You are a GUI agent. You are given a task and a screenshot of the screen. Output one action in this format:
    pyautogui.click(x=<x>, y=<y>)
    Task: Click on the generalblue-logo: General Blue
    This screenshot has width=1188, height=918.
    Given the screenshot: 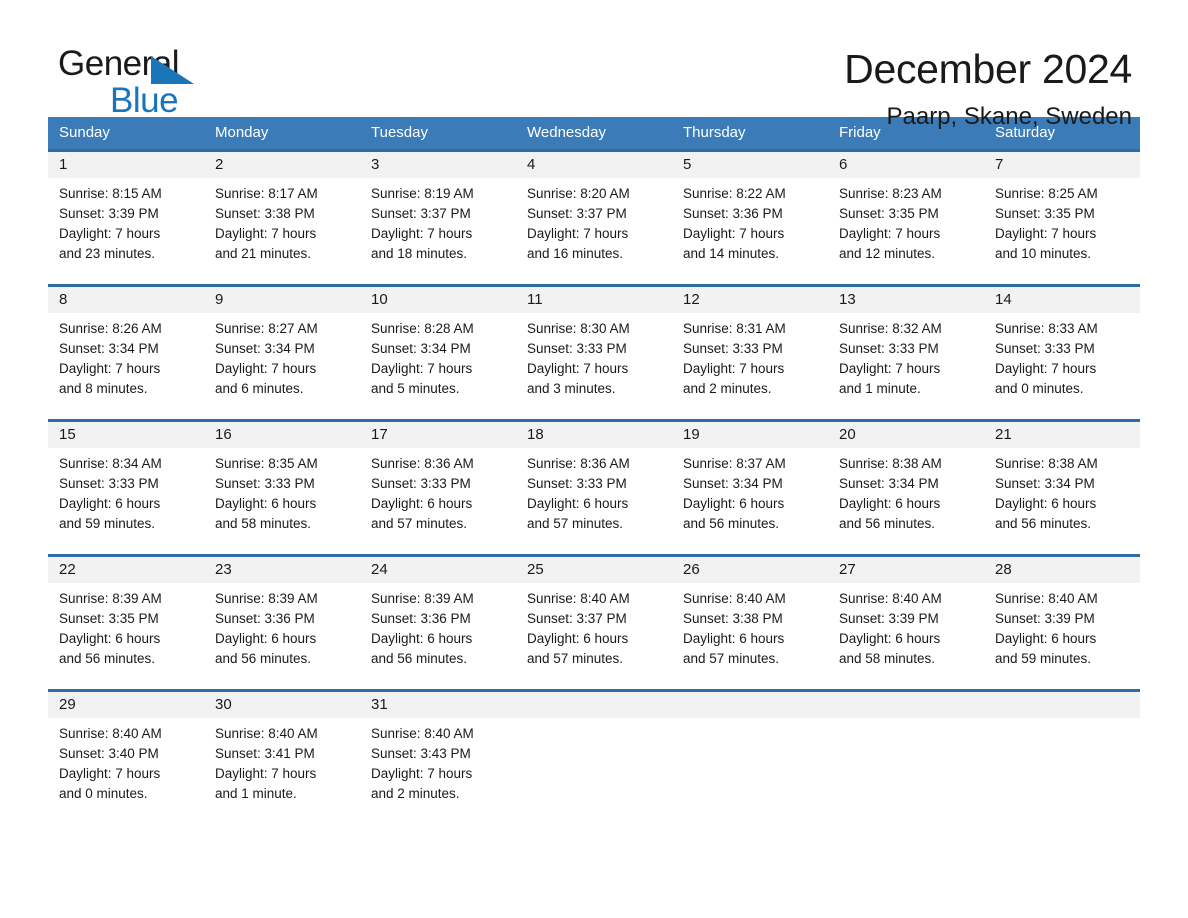 What is the action you would take?
    pyautogui.click(x=163, y=81)
    